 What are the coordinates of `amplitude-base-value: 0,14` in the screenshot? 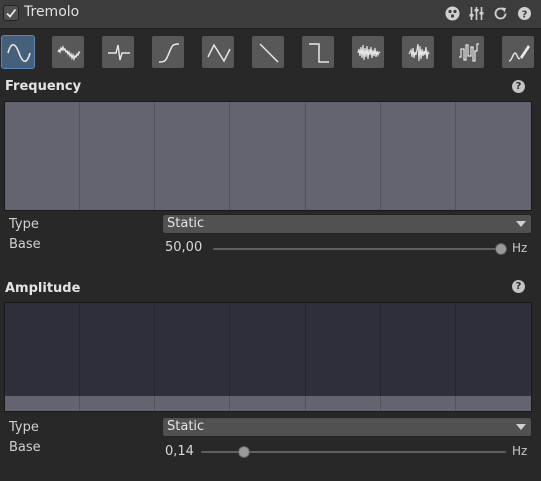 It's located at (179, 451).